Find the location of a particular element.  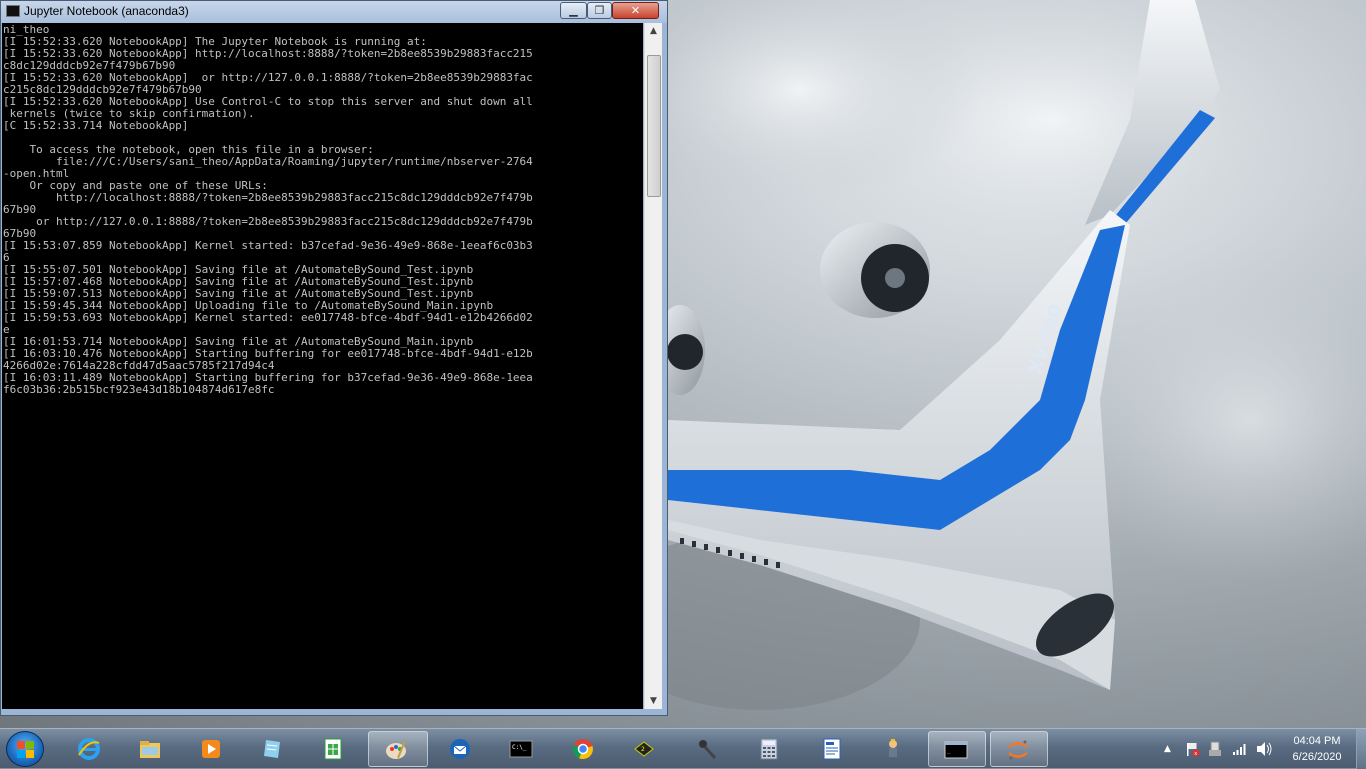

notepad-icon is located at coordinates (272, 749).